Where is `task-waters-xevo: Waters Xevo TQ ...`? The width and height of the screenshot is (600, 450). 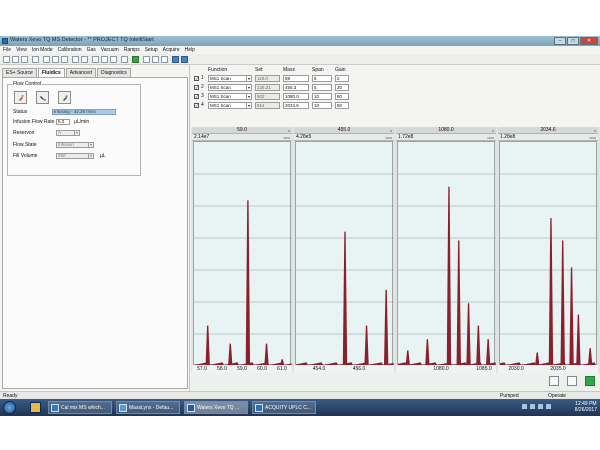 task-waters-xevo: Waters Xevo TQ ... is located at coordinates (216, 407).